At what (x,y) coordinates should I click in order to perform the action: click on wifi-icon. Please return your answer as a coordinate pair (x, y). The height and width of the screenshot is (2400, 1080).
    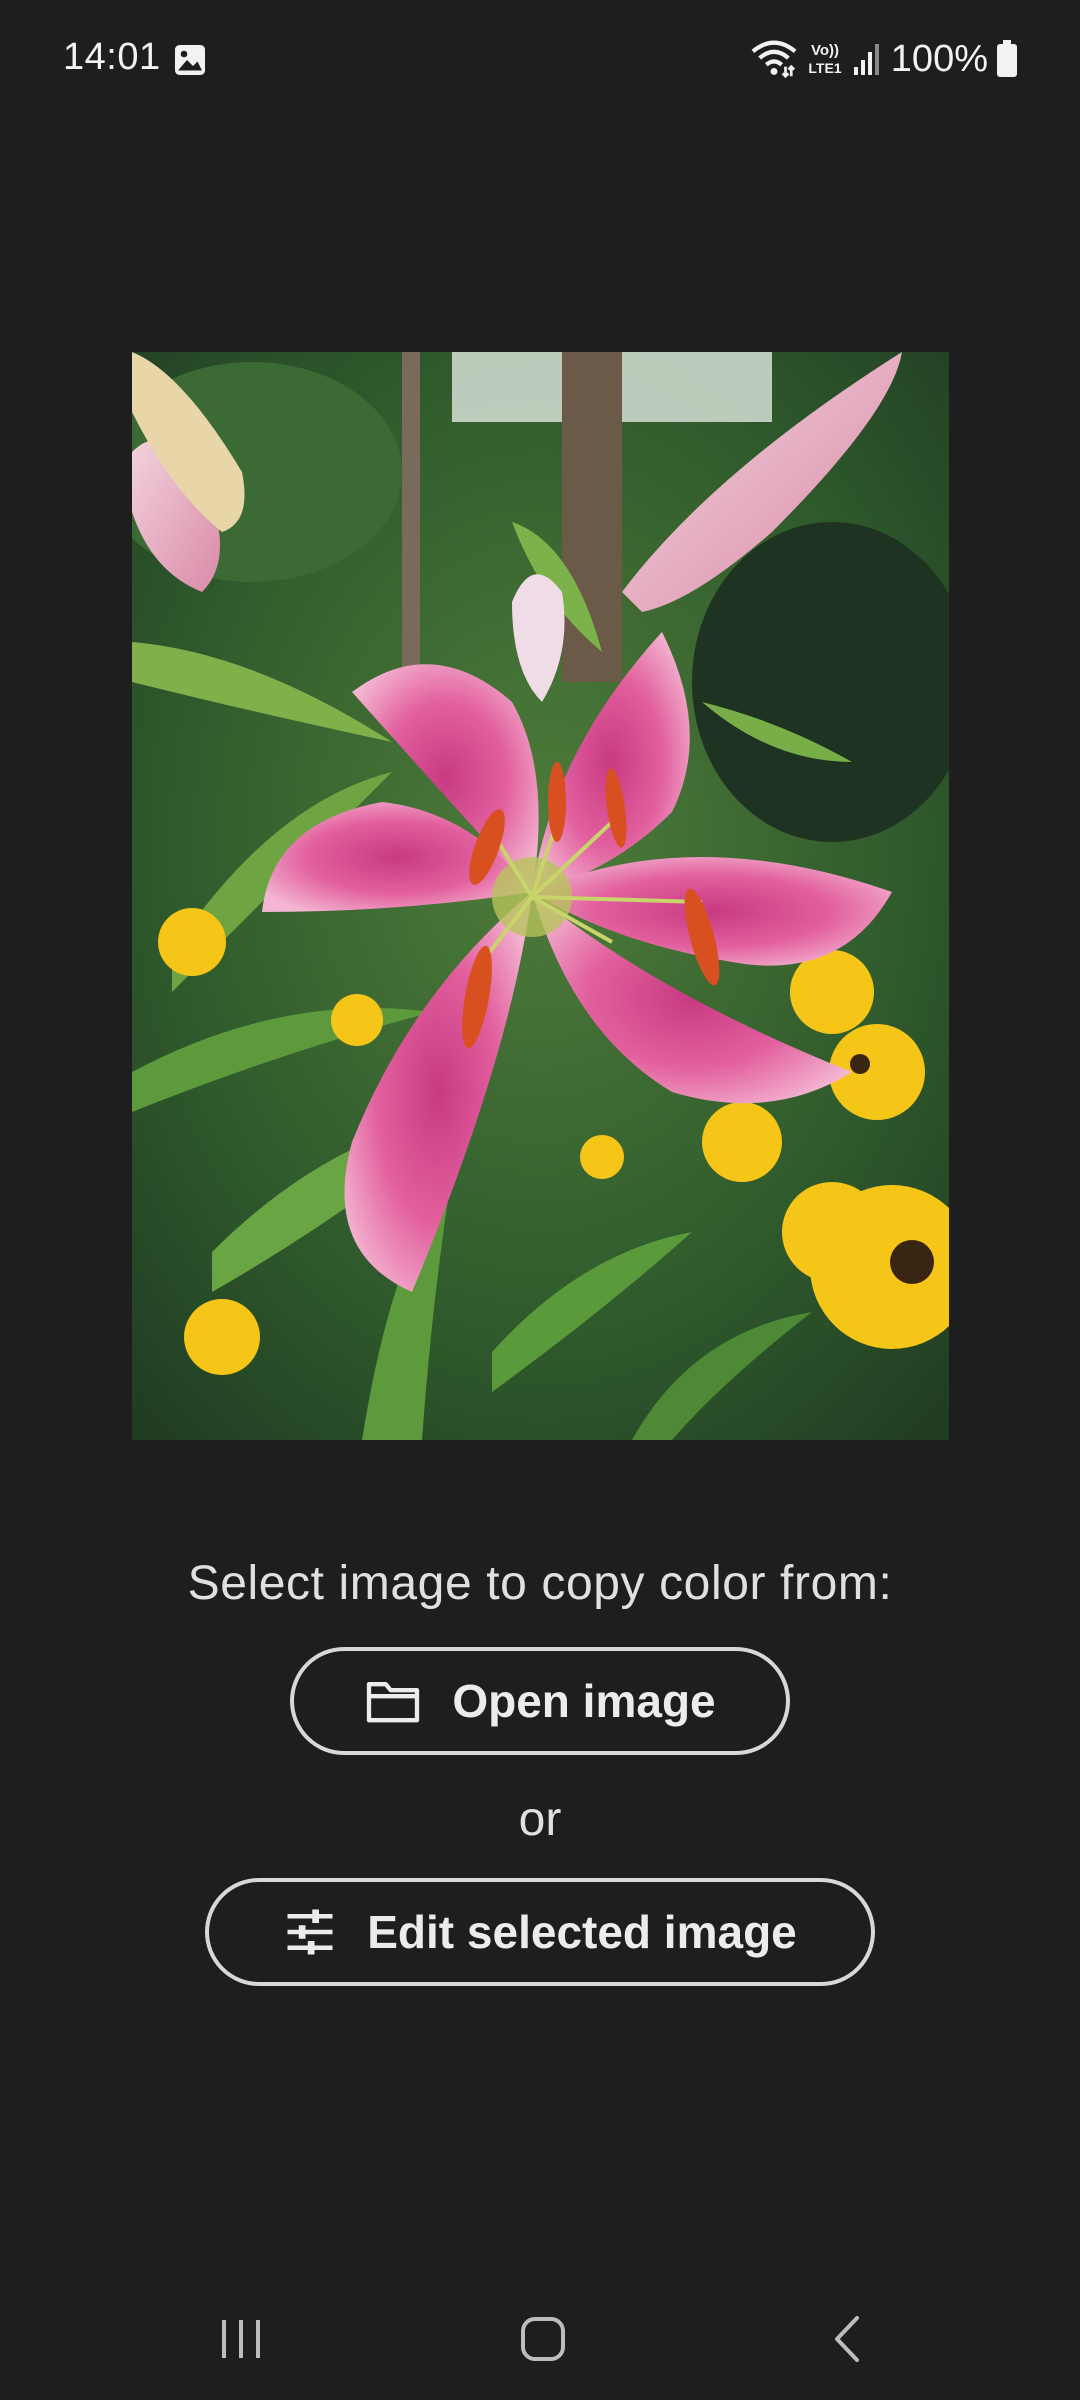
    Looking at the image, I should click on (774, 59).